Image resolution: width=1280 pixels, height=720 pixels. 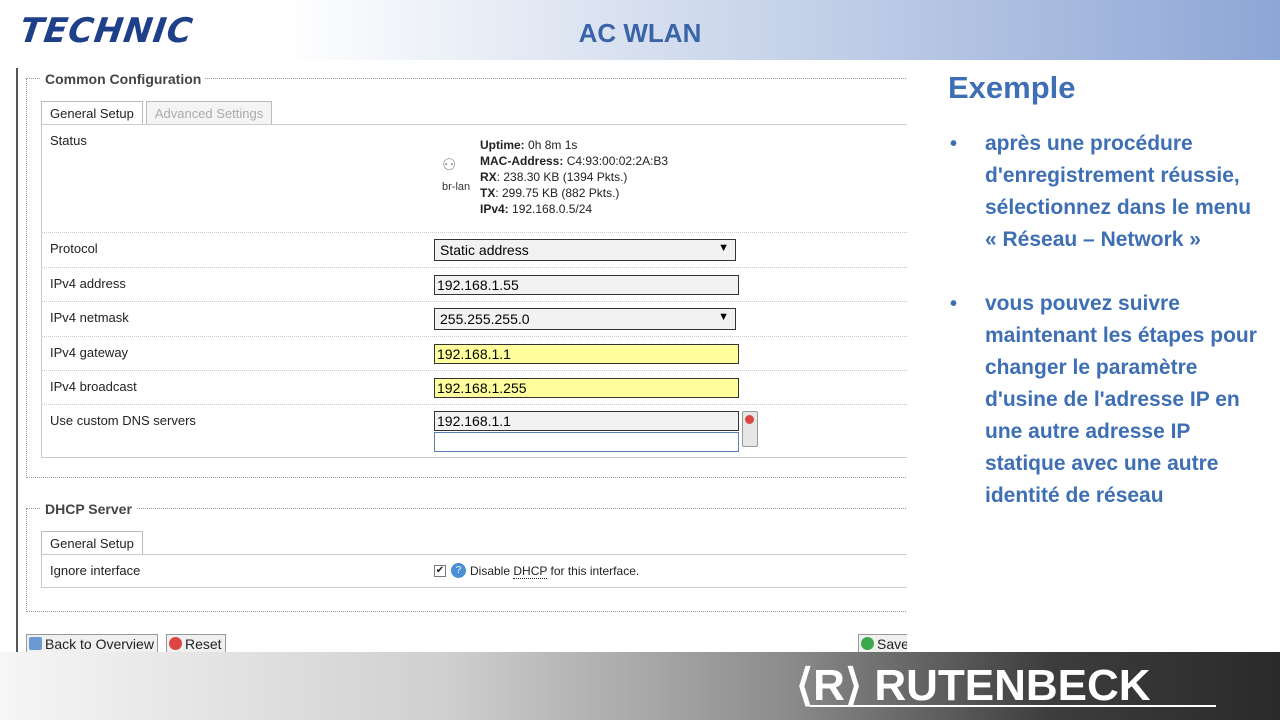 What do you see at coordinates (456, 187) in the screenshot?
I see `interface-name: br-lan` at bounding box center [456, 187].